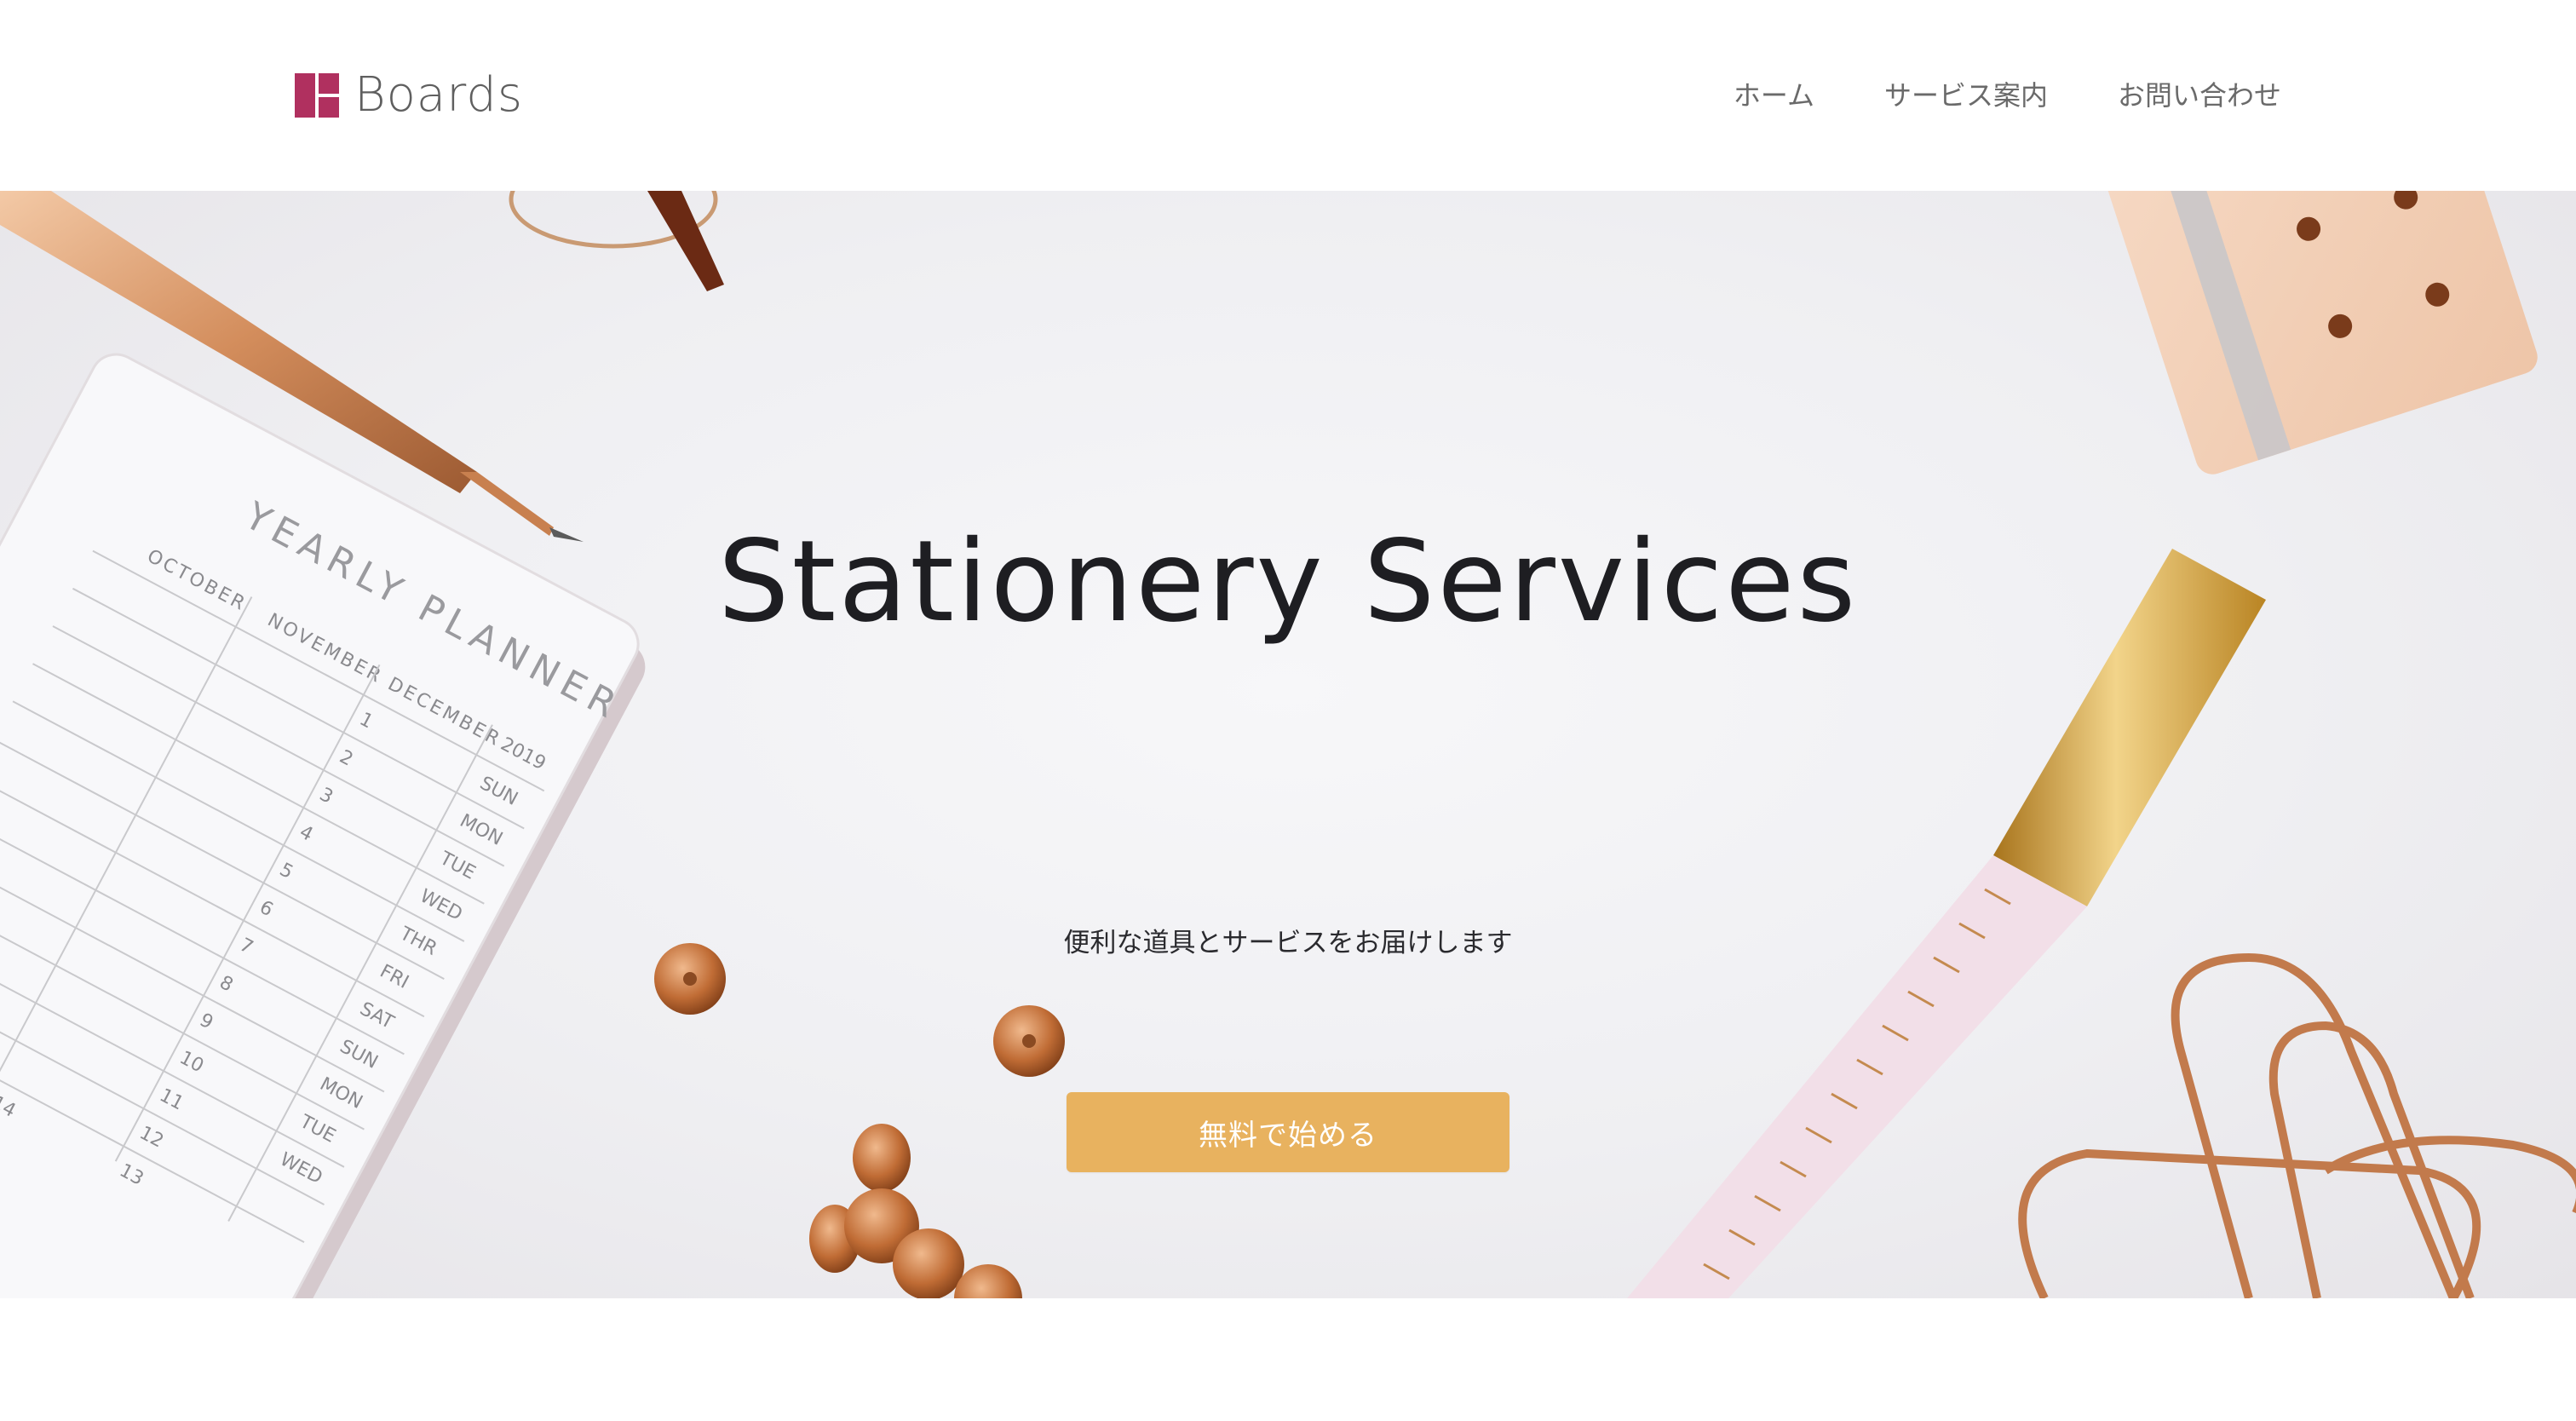 Image resolution: width=2576 pixels, height=1421 pixels. I want to click on paper-clips-shape, so click(2297, 1125).